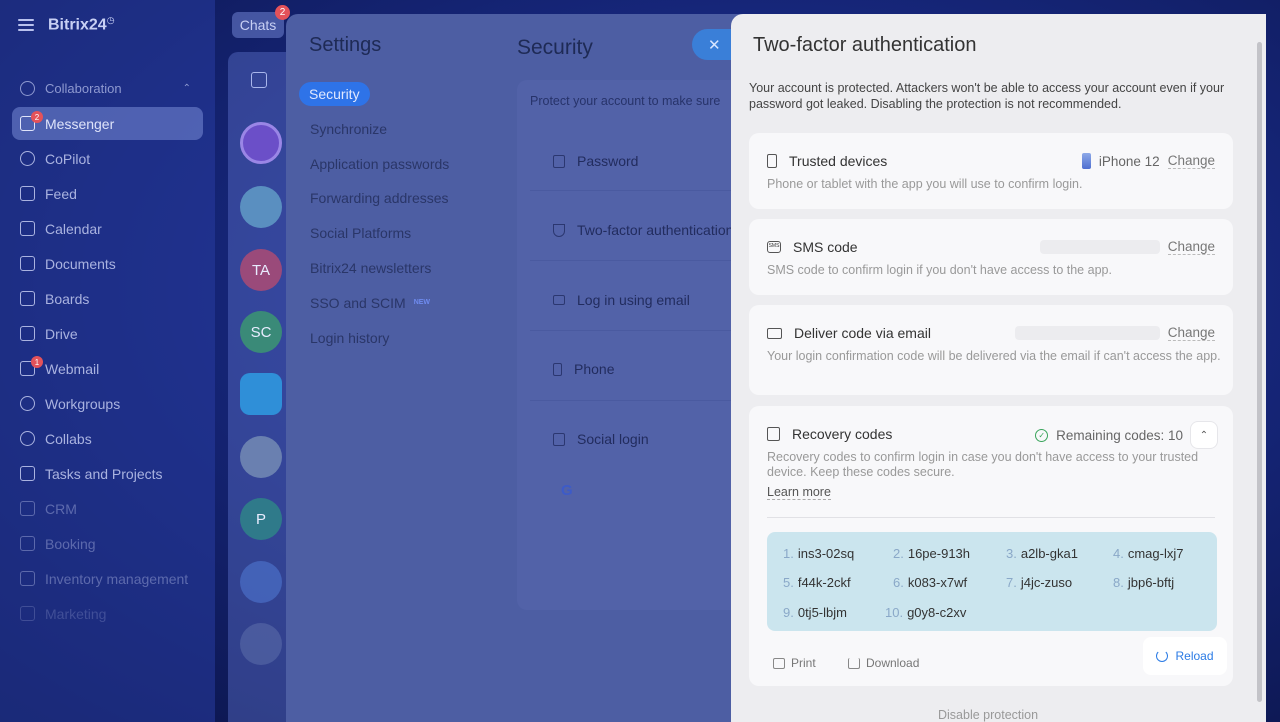 The height and width of the screenshot is (722, 1280). What do you see at coordinates (107, 473) in the screenshot?
I see `sidebar-item-tasks: Tasks and Projects` at bounding box center [107, 473].